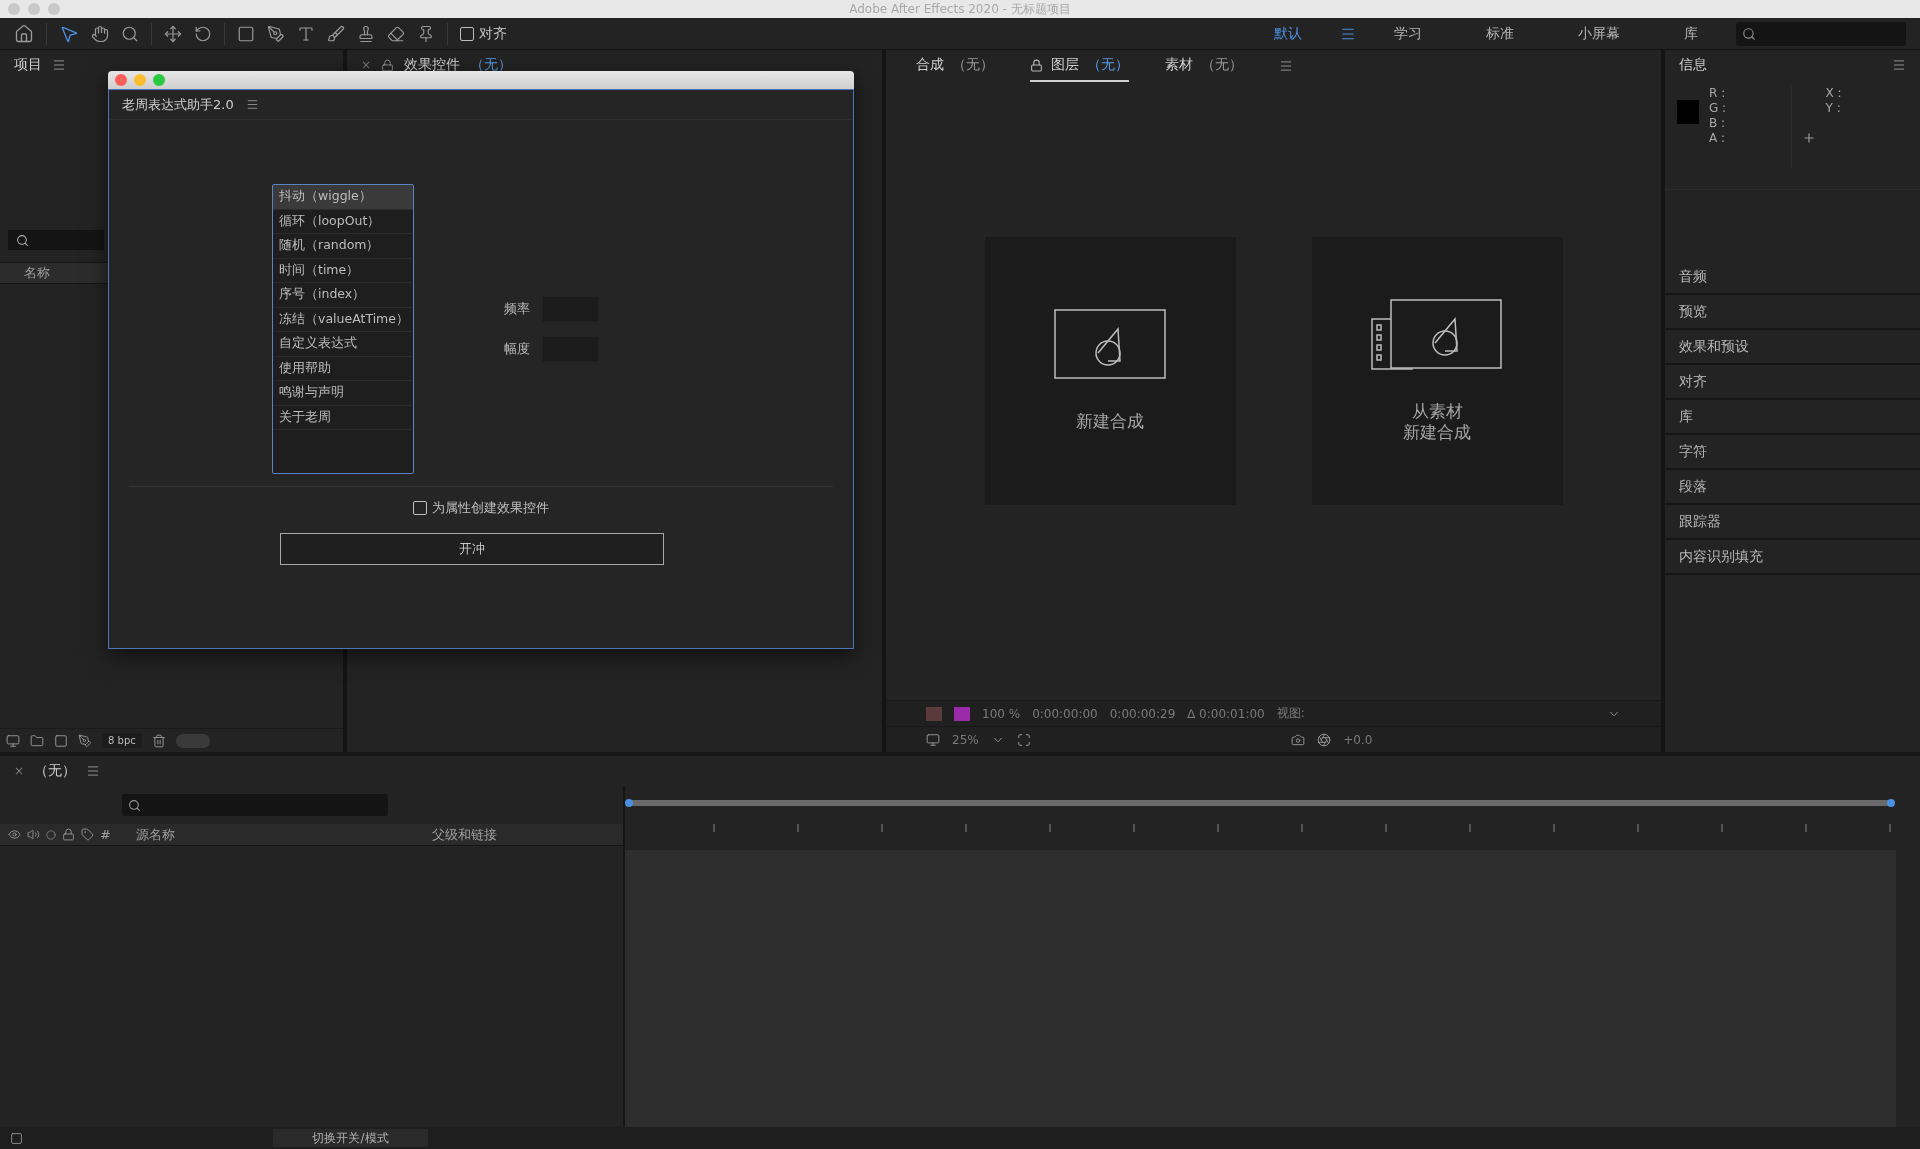  I want to click on rotate-tool-icon, so click(203, 33).